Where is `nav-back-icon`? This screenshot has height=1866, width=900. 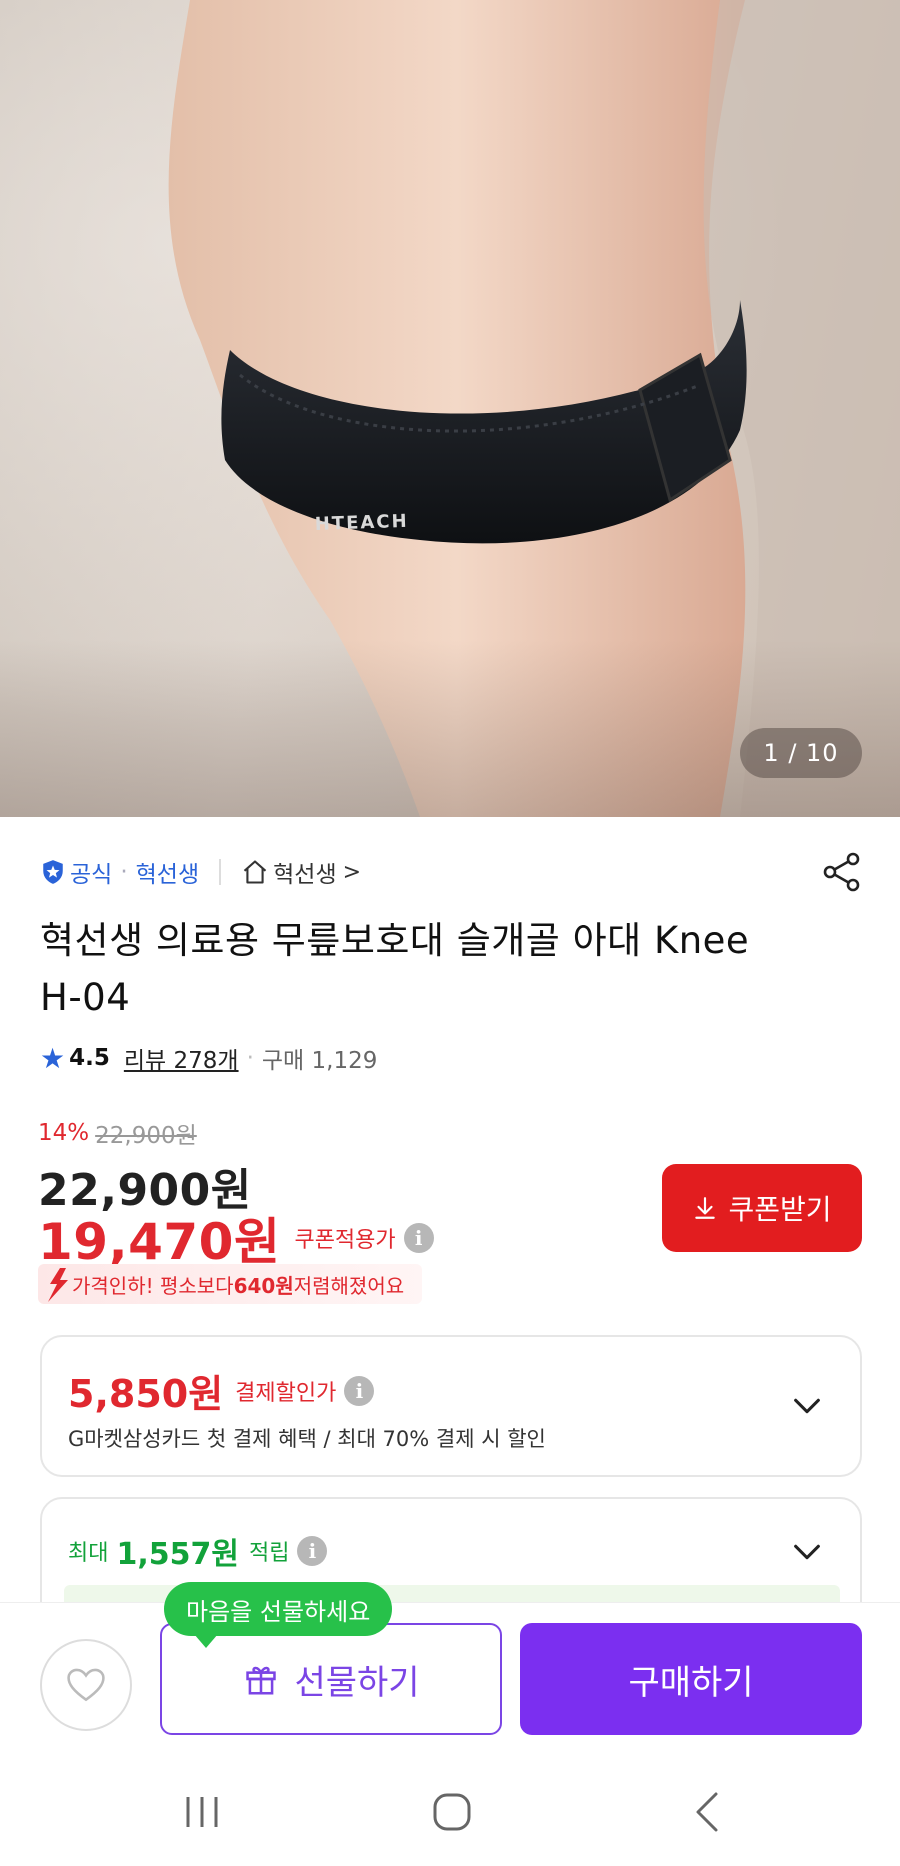
nav-back-icon is located at coordinates (707, 1812).